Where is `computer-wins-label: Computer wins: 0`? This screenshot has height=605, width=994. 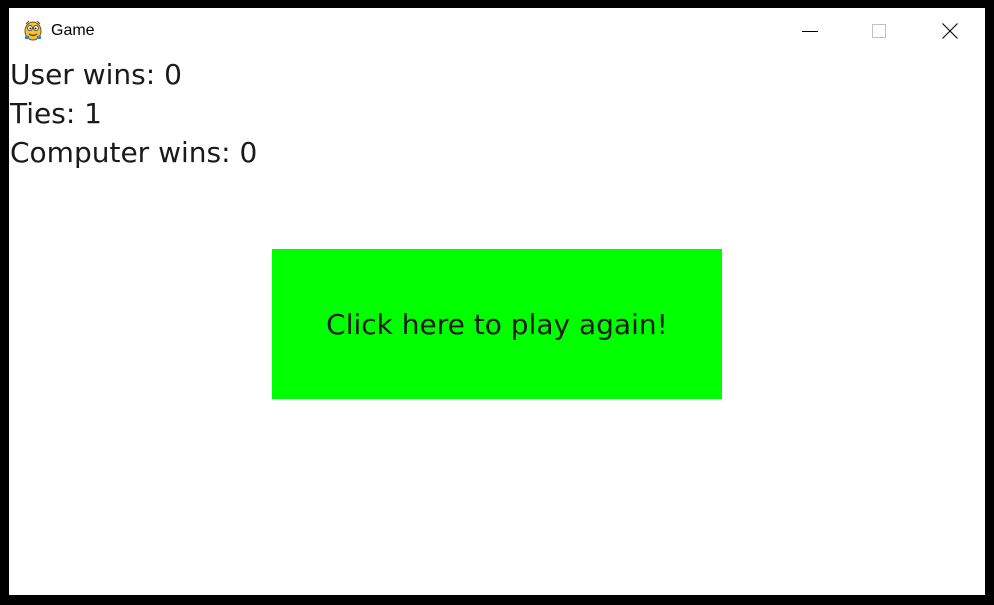
computer-wins-label: Computer wins: 0 is located at coordinates (134, 152).